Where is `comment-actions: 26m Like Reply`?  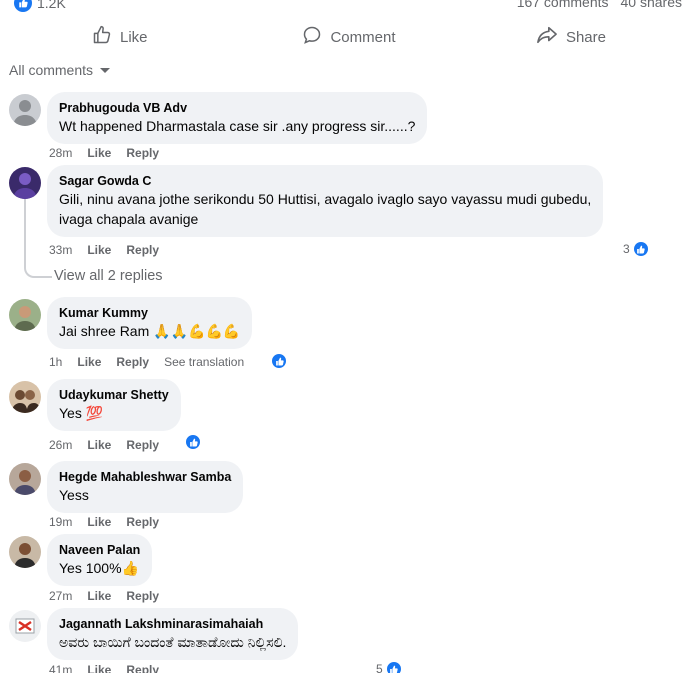
comment-actions: 26m Like Reply is located at coordinates (104, 445).